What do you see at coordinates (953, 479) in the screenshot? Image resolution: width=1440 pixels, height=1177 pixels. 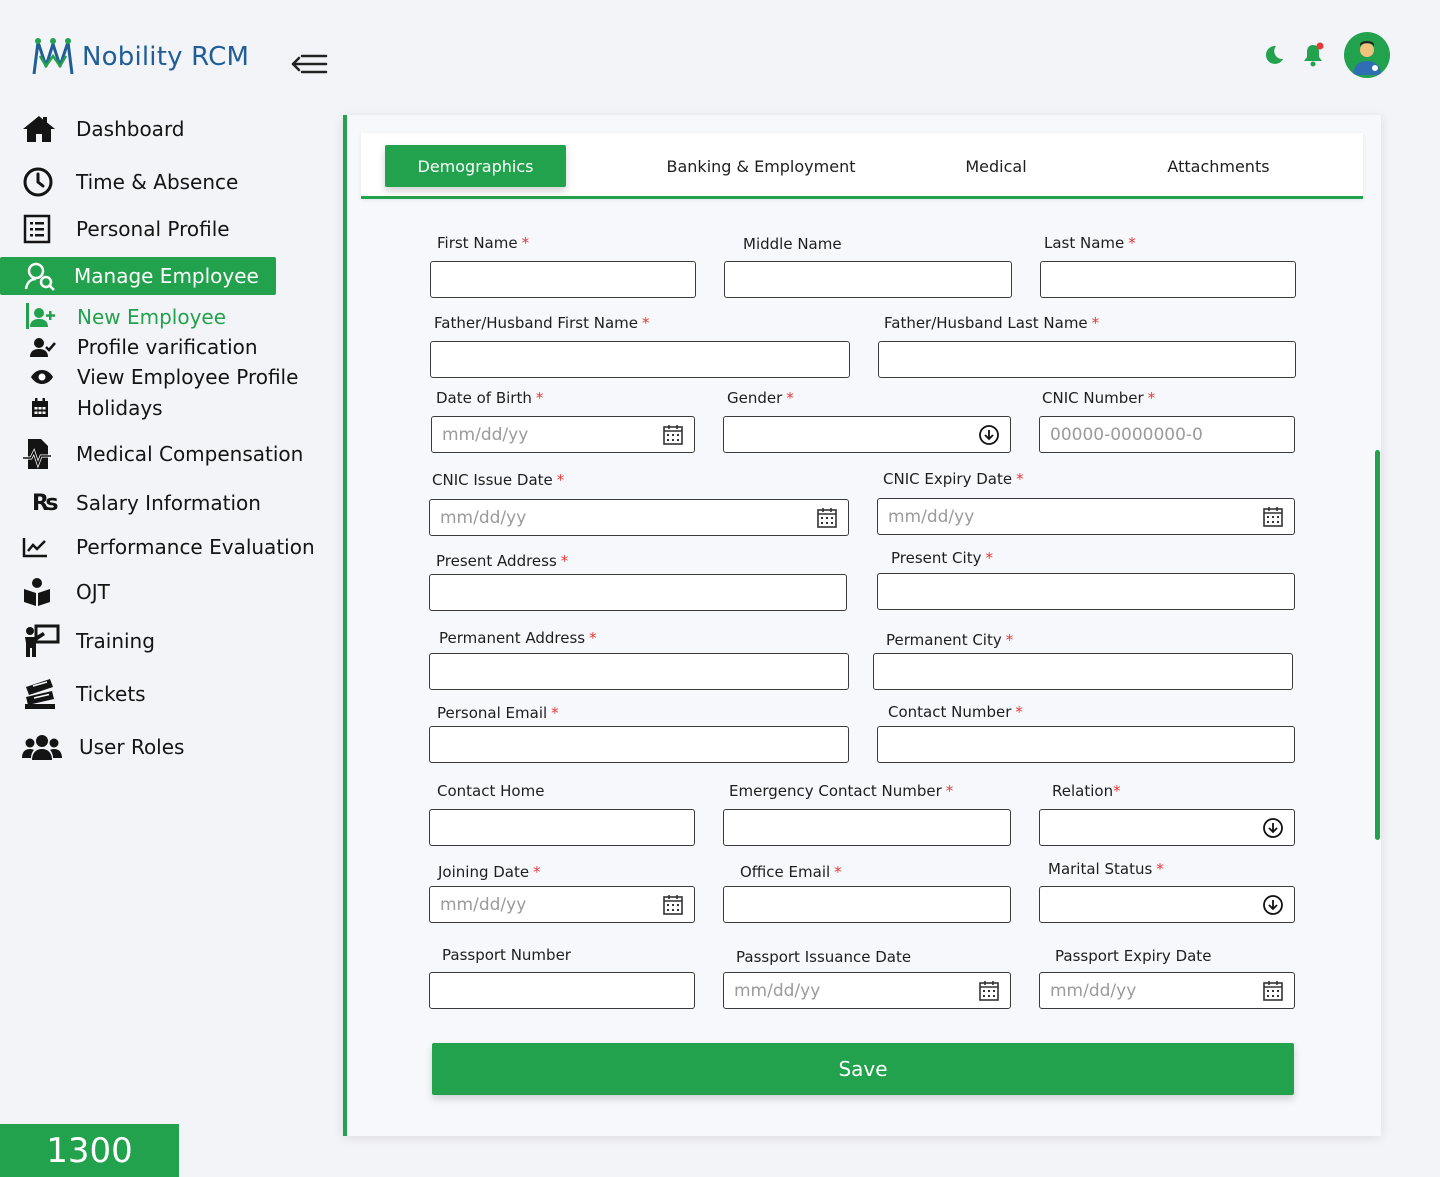 I see `cnic-expiry-date-label: CNIC Expiry Date *` at bounding box center [953, 479].